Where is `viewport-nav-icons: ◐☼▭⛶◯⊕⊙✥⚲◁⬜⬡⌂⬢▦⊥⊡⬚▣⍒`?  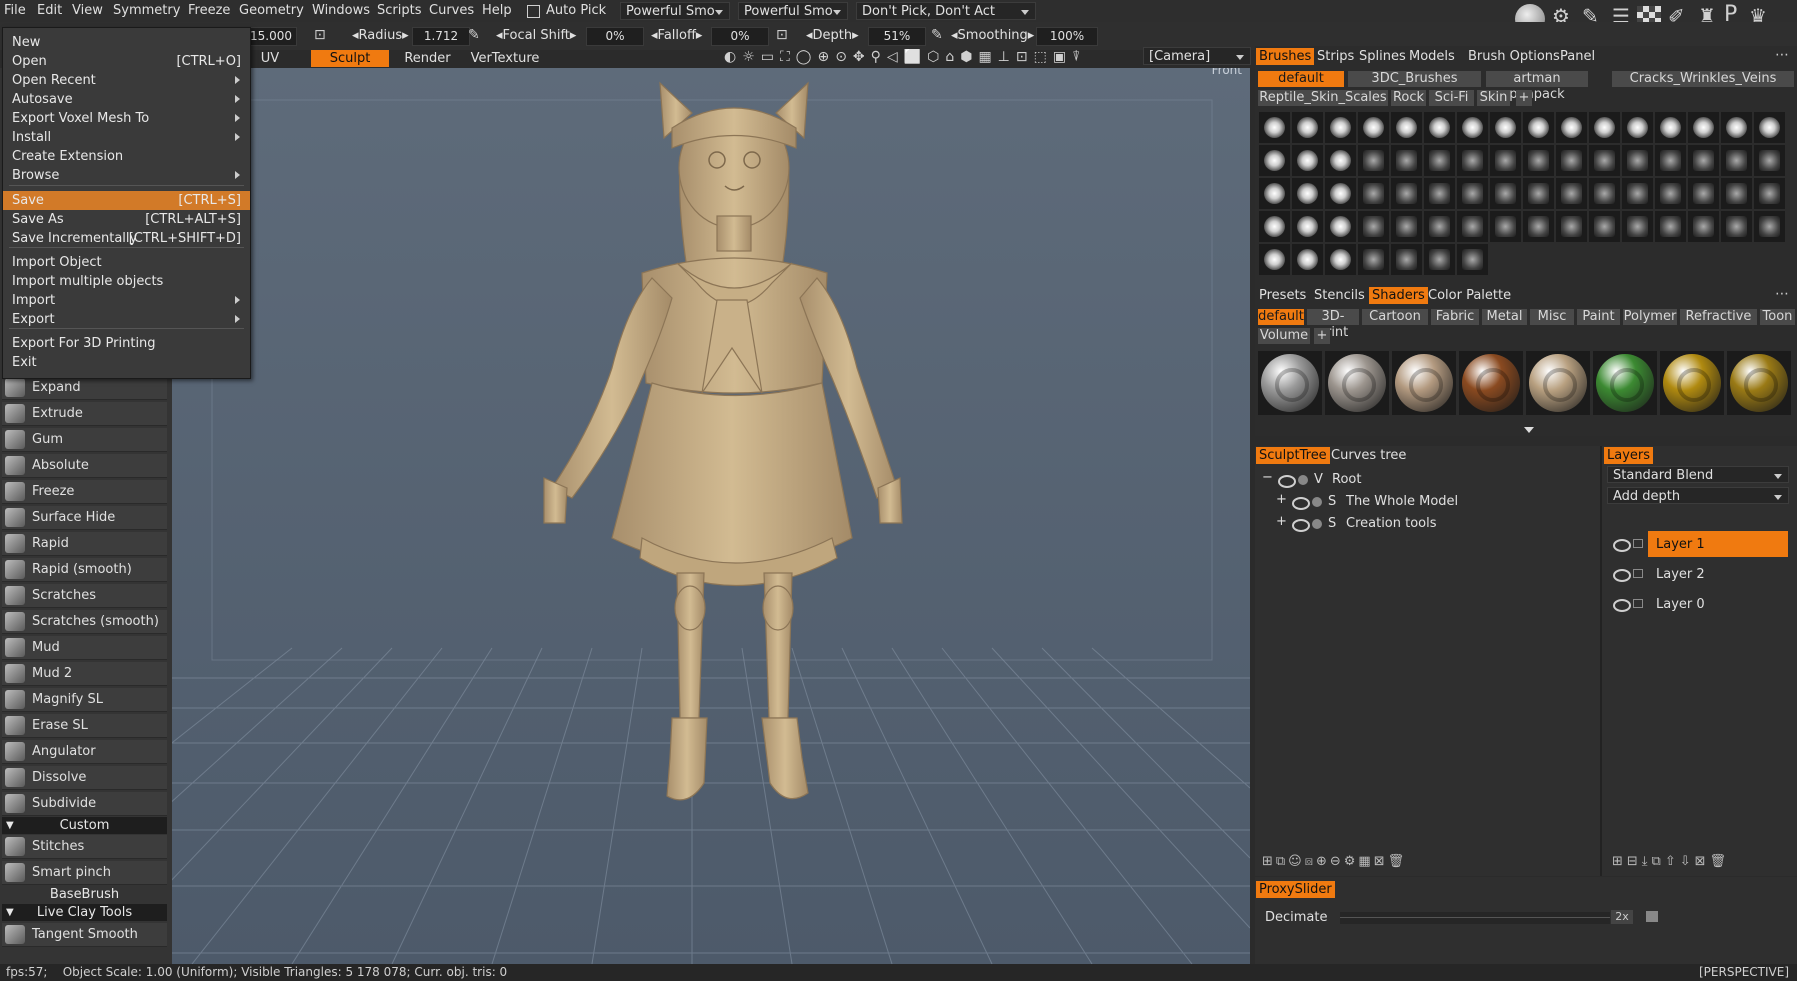 viewport-nav-icons: ◐☼▭⛶◯⊕⊙✥⚲◁⬜⬡⌂⬢▦⊥⊡⬚▣⍒ is located at coordinates (934, 58).